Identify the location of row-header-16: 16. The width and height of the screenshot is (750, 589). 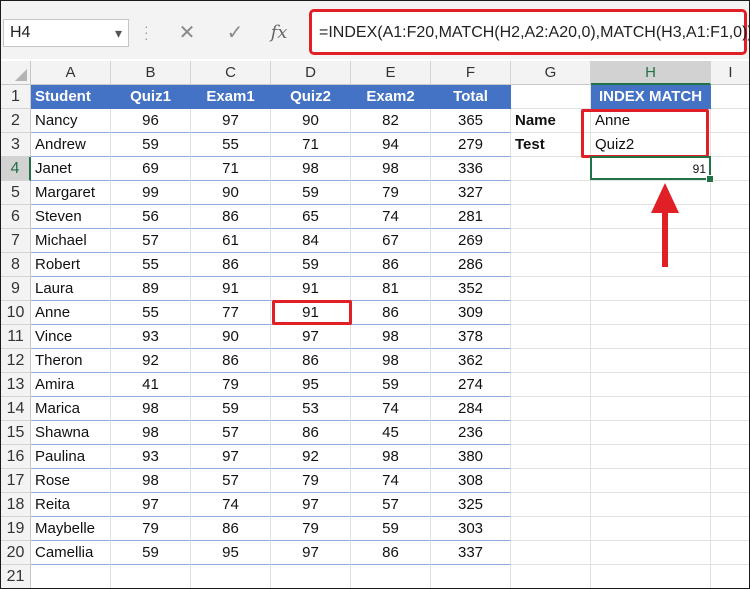
(16, 457).